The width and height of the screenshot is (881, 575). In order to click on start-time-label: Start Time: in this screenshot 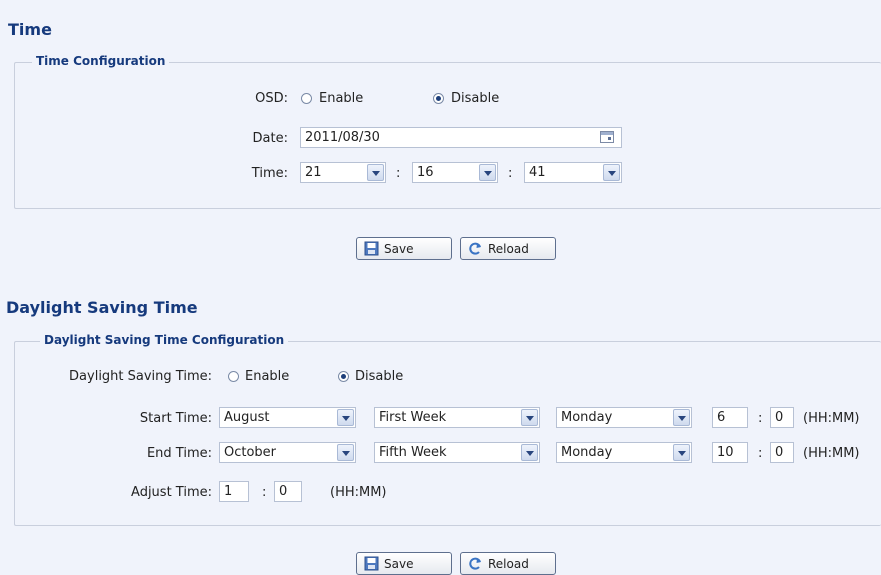, I will do `click(175, 418)`.